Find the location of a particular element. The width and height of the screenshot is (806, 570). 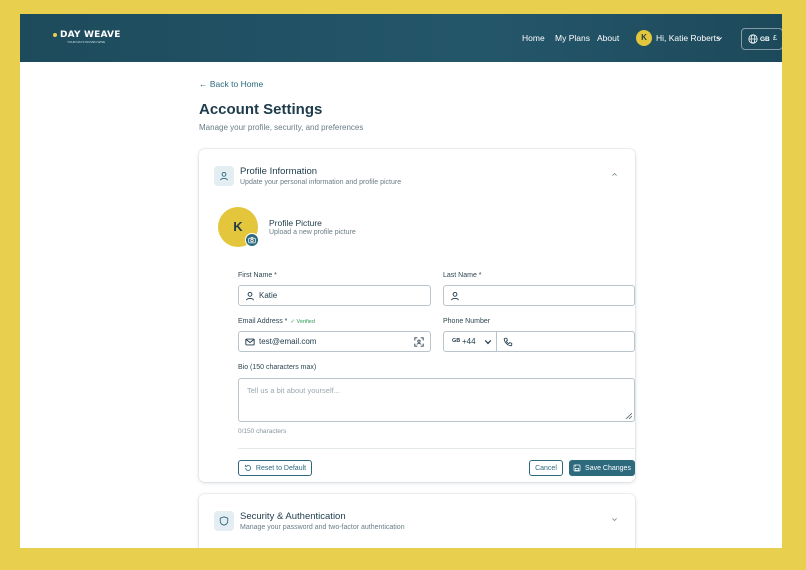

email-label: Email Address * ✓ Verified is located at coordinates (276, 321).